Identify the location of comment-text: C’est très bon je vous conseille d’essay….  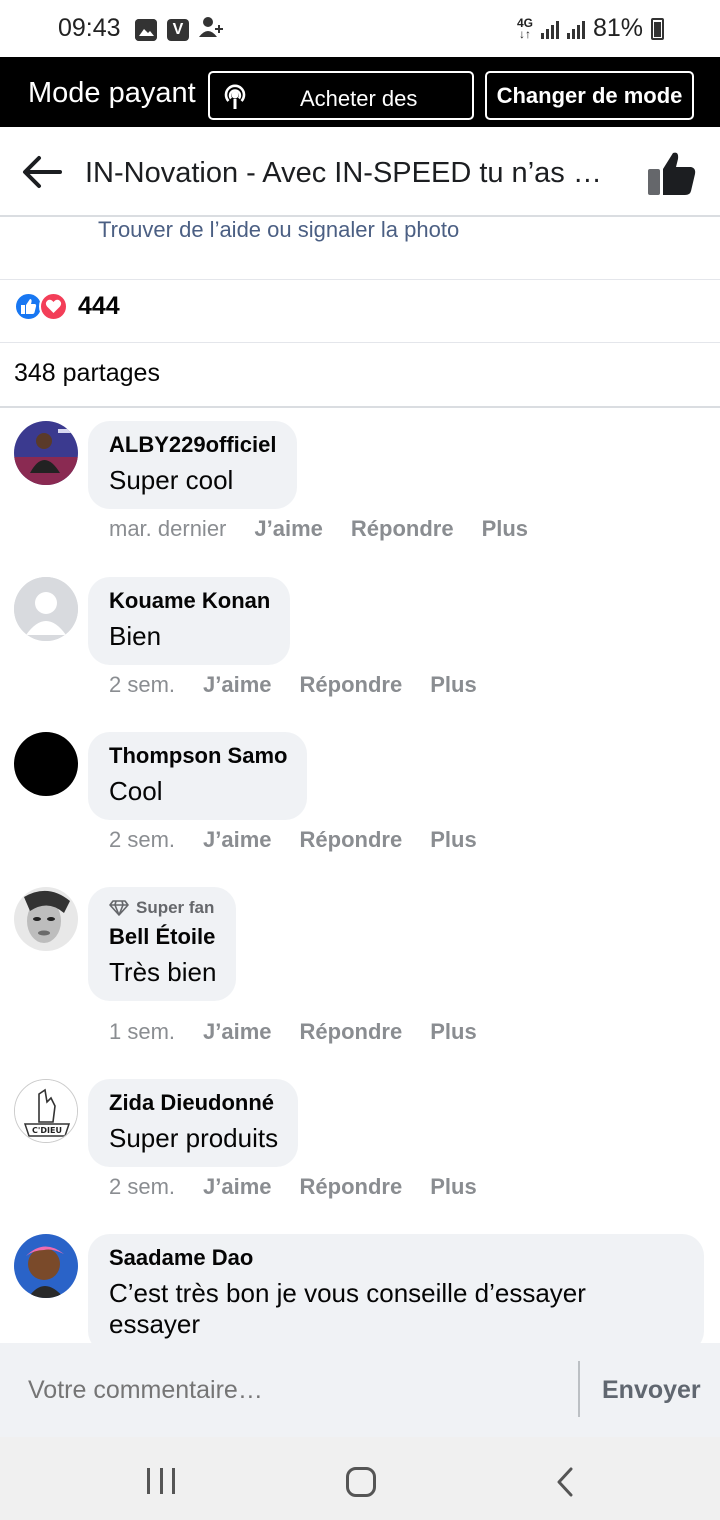
(347, 1308).